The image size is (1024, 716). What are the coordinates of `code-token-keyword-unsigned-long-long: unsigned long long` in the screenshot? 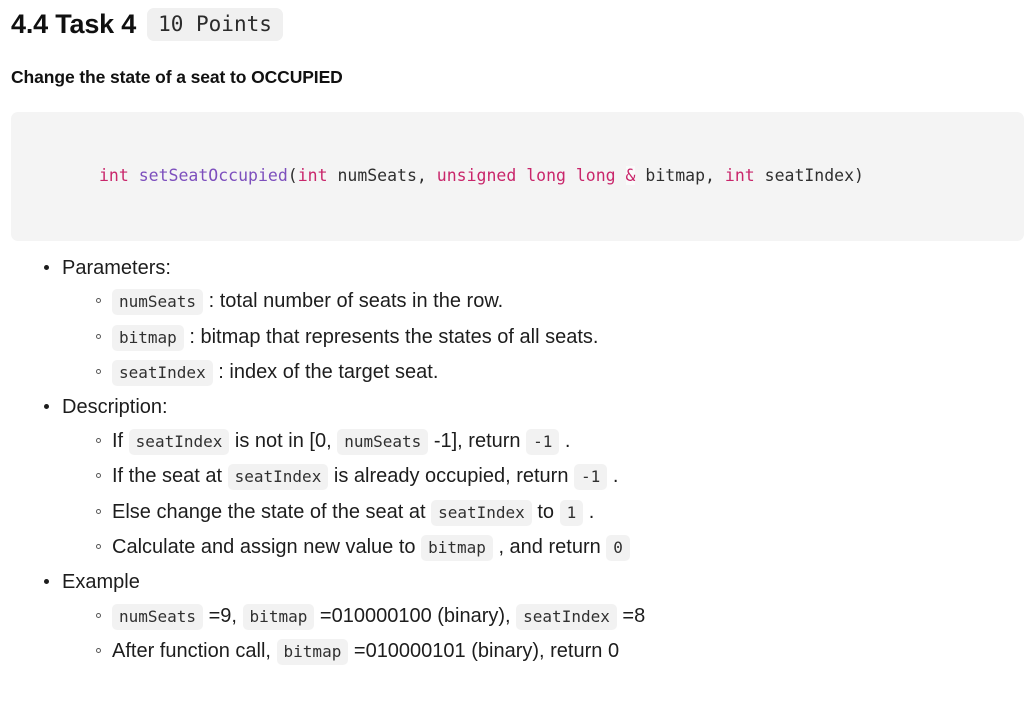 It's located at (526, 176).